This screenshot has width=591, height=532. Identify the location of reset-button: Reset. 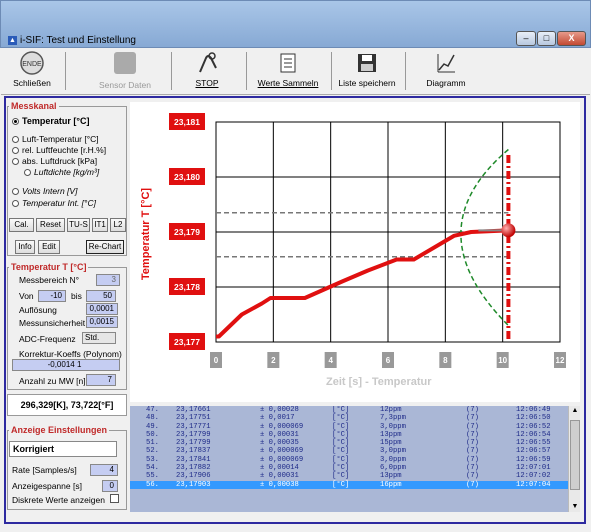
(50, 225).